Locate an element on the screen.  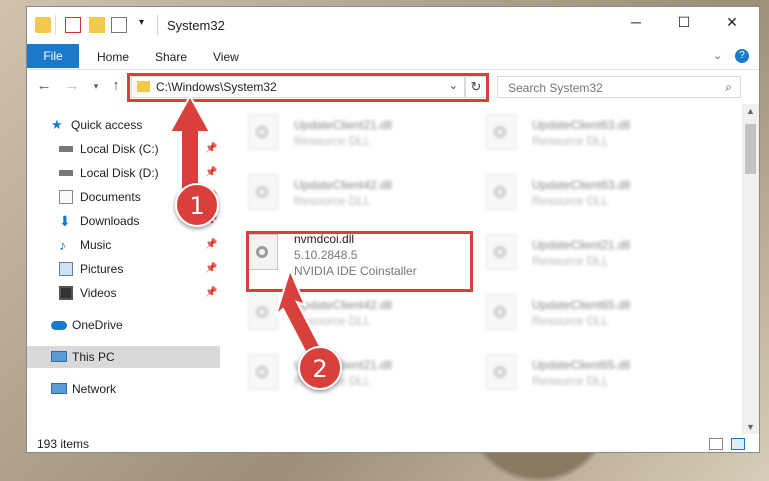
callout-1: 1 is located at coordinates (197, 205).